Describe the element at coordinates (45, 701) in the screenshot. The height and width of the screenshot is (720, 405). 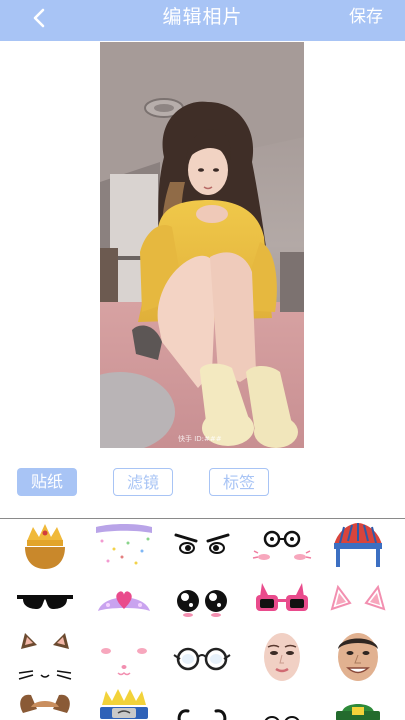
I see `dog-ears-sticker` at that location.